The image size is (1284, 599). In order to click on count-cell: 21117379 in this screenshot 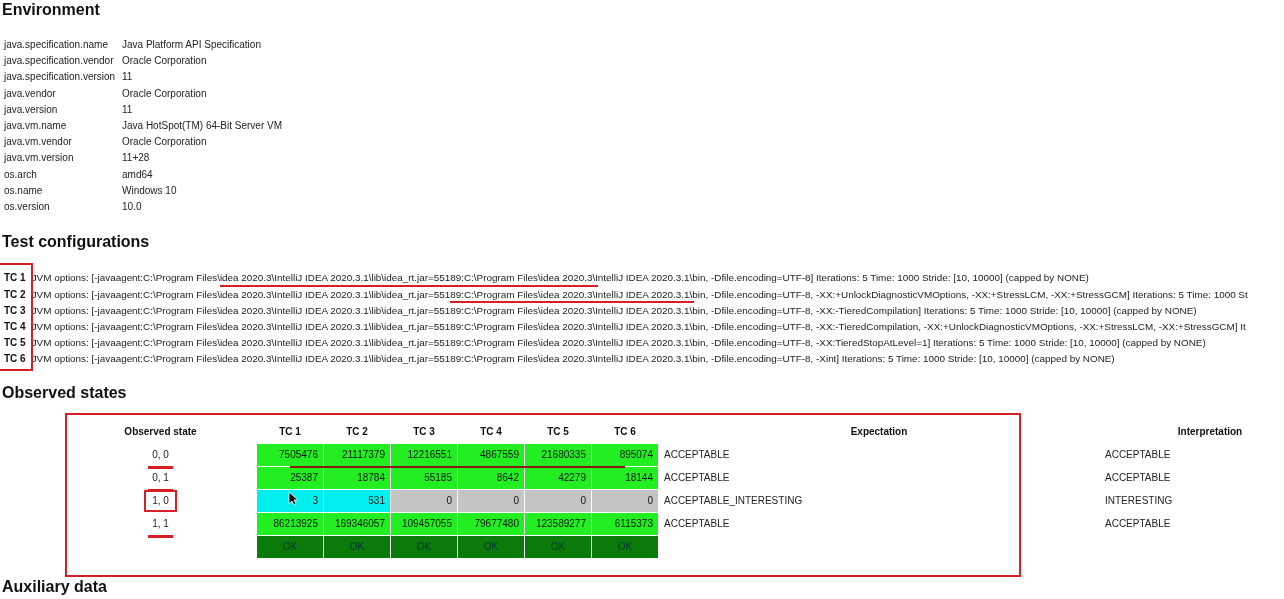, I will do `click(357, 455)`.